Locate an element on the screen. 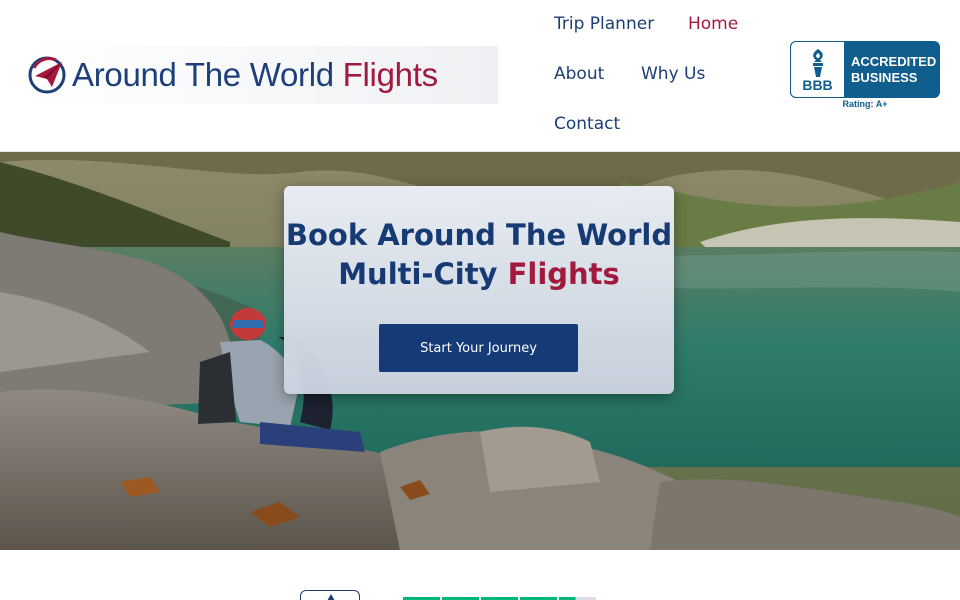  paper-plane-globe-icon is located at coordinates (47, 75).